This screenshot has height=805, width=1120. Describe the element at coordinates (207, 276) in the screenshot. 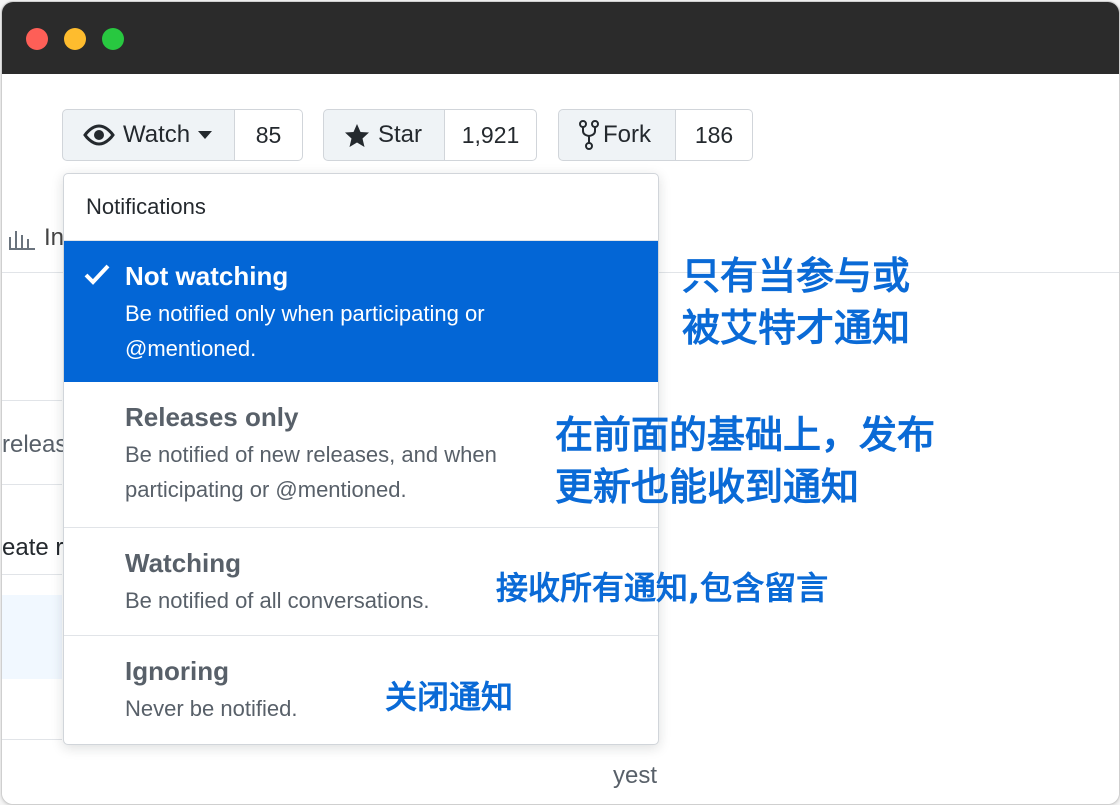

I see `option-title: Not watching` at that location.